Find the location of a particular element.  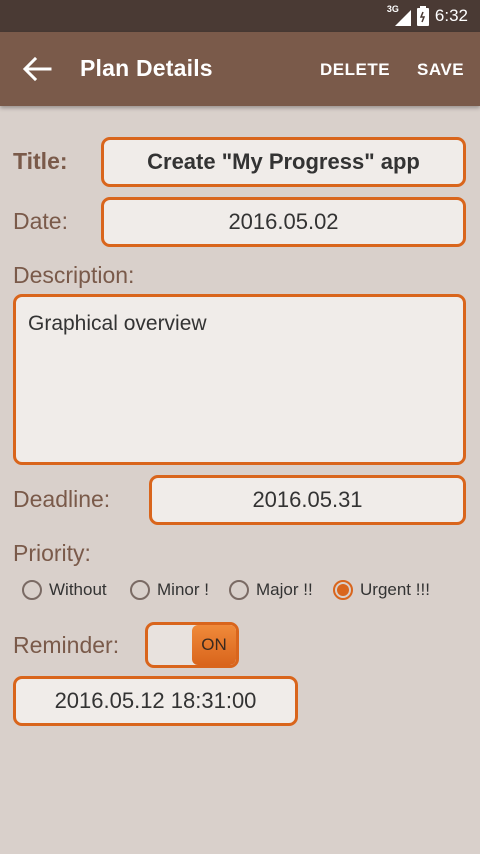

priority-option-major: Major !! is located at coordinates (271, 590).